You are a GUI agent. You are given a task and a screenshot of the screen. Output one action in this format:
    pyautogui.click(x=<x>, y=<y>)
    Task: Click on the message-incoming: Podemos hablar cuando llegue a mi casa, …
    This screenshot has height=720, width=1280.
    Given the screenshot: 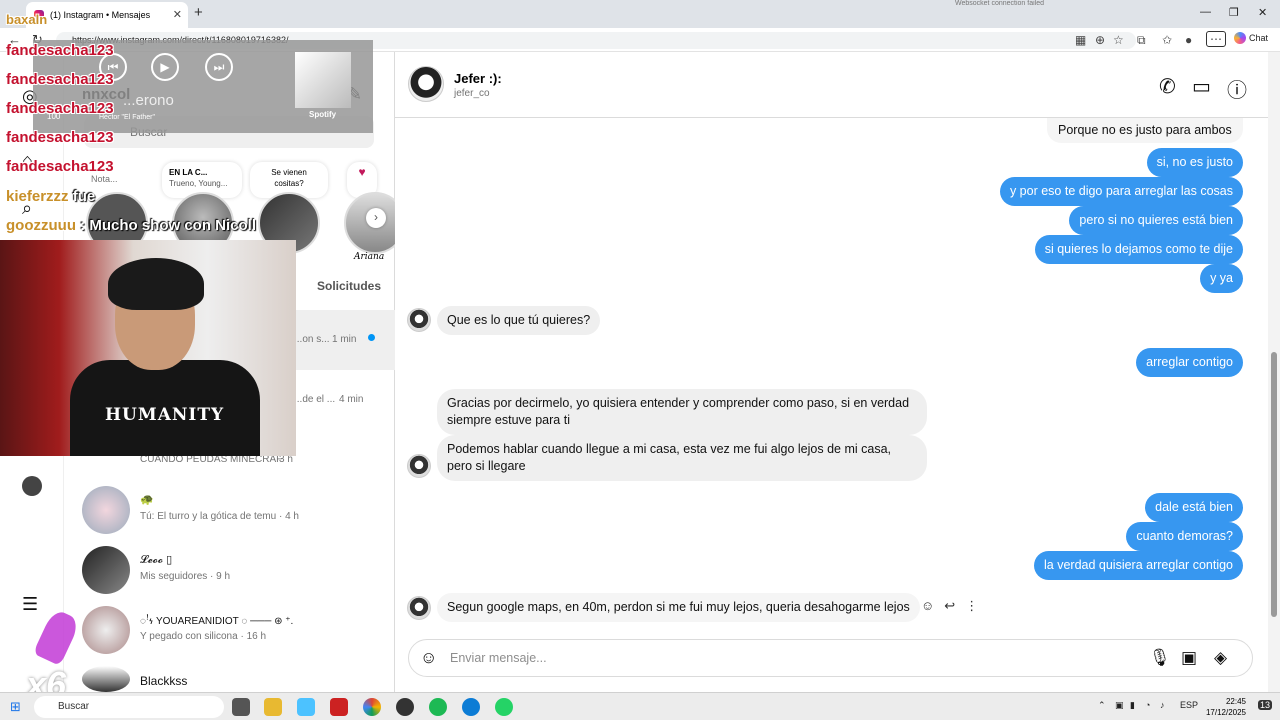 What is the action you would take?
    pyautogui.click(x=682, y=458)
    